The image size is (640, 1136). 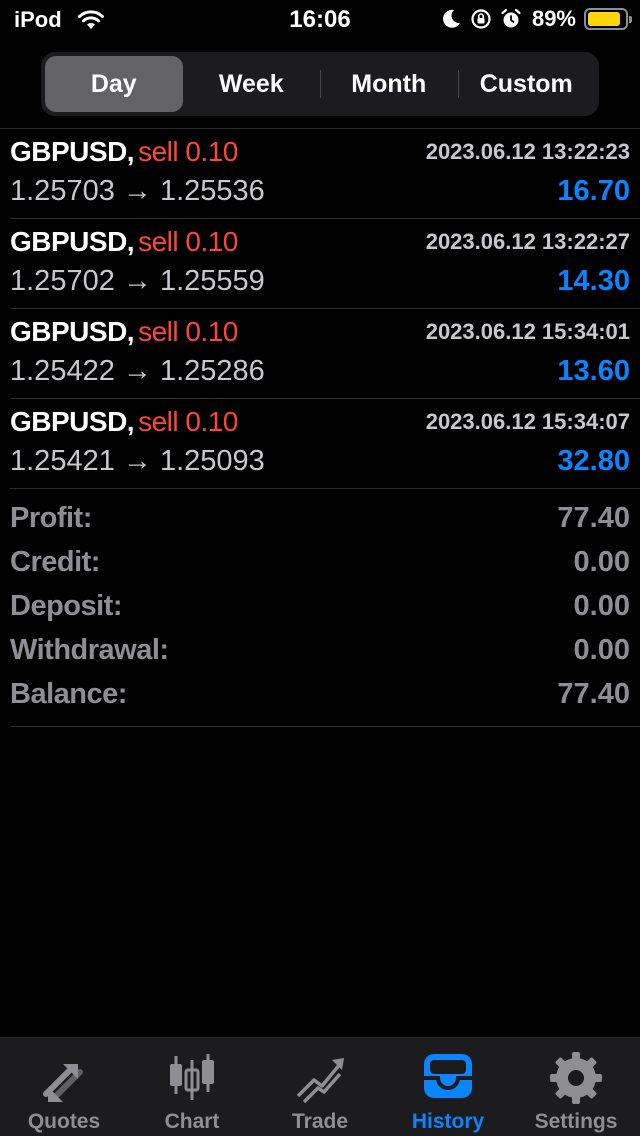 I want to click on deal-profit: 14.30, so click(x=593, y=281).